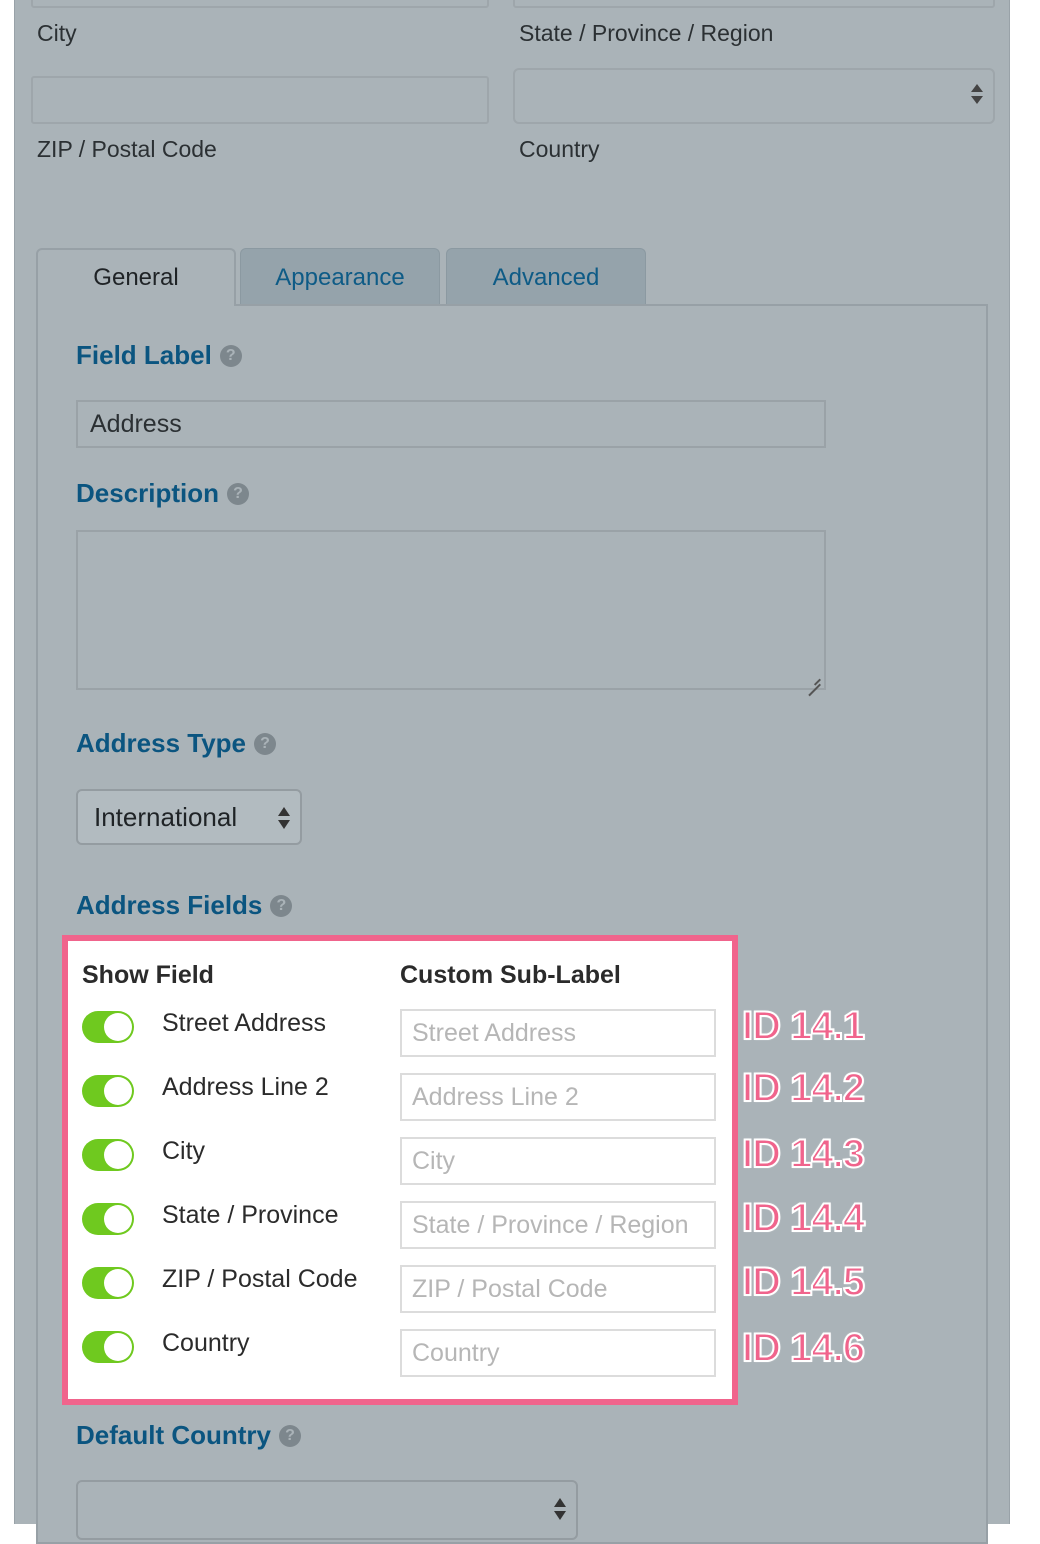  I want to click on field-name: Address Line 2, so click(245, 1087).